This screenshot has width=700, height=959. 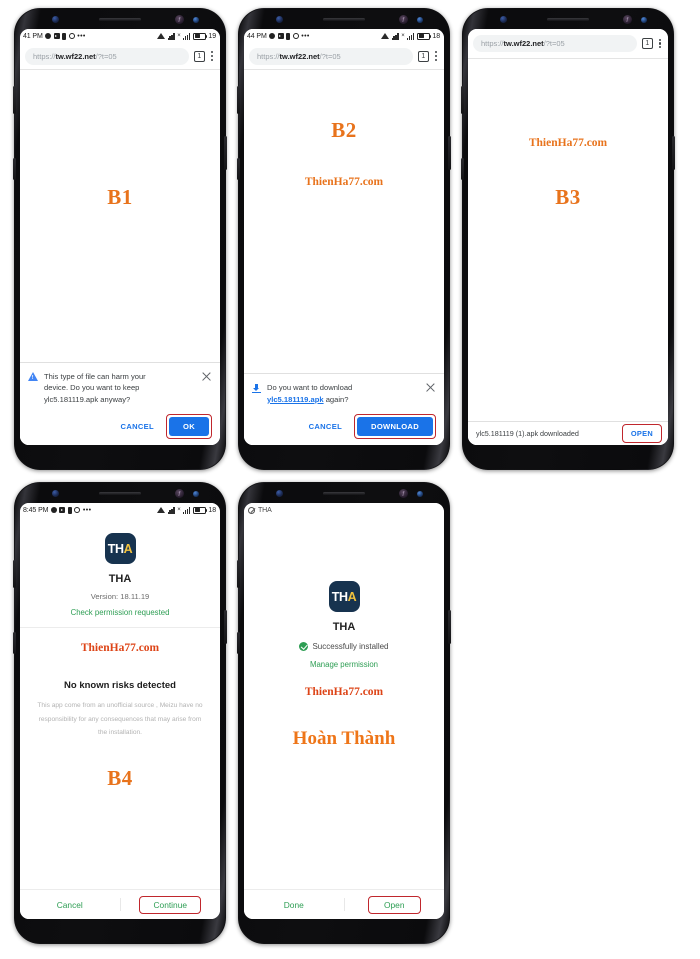 What do you see at coordinates (295, 399) in the screenshot?
I see `file-link: ylc5.181119.apk` at bounding box center [295, 399].